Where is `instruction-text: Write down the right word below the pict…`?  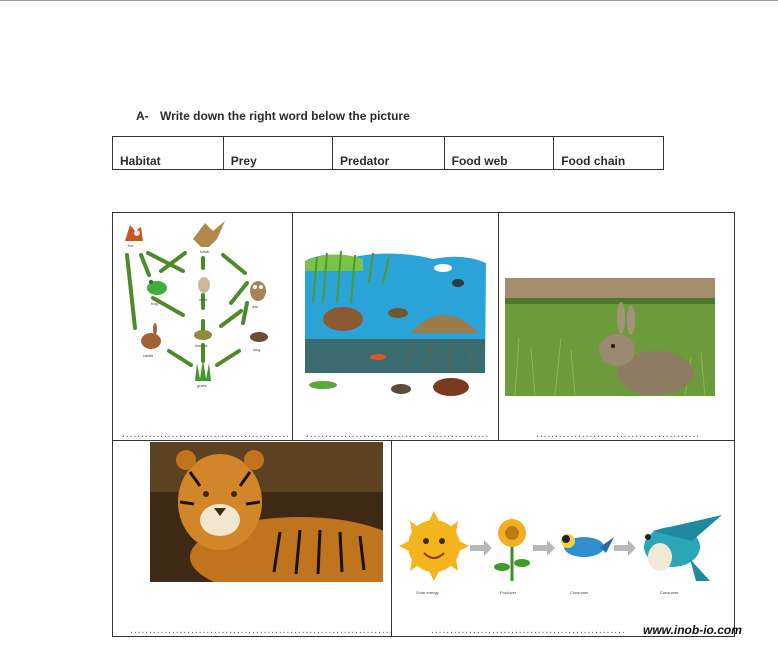
instruction-text: Write down the right word below the pict… is located at coordinates (285, 116).